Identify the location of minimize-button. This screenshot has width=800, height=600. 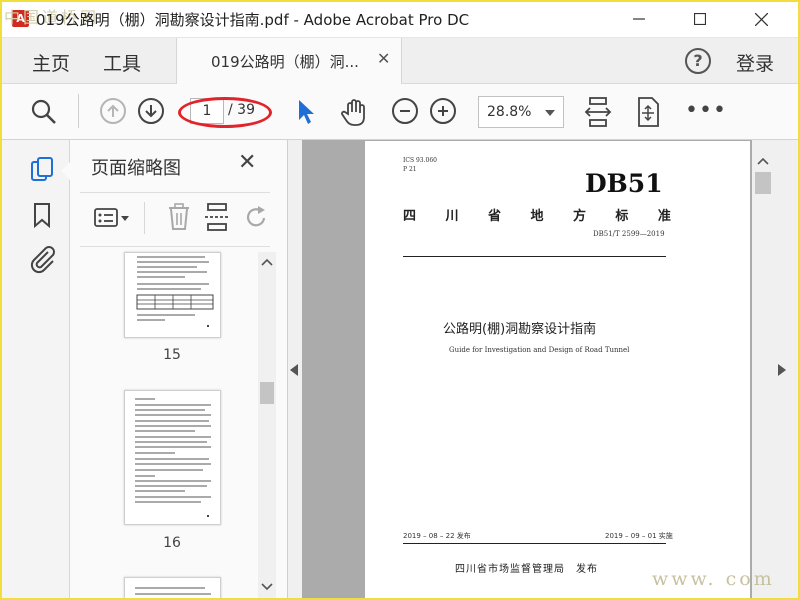
(639, 19).